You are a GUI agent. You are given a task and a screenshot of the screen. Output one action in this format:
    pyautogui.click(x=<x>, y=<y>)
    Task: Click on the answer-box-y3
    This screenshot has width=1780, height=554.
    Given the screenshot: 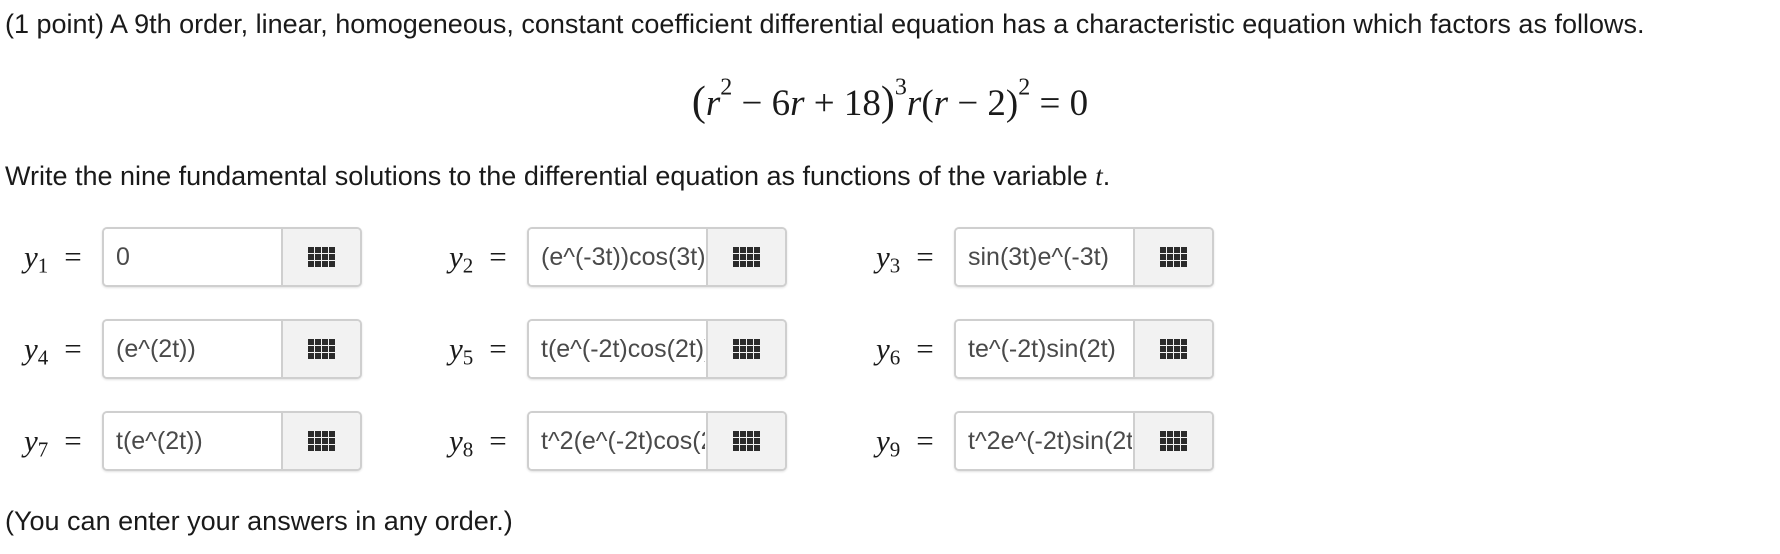 What is the action you would take?
    pyautogui.click(x=1084, y=257)
    